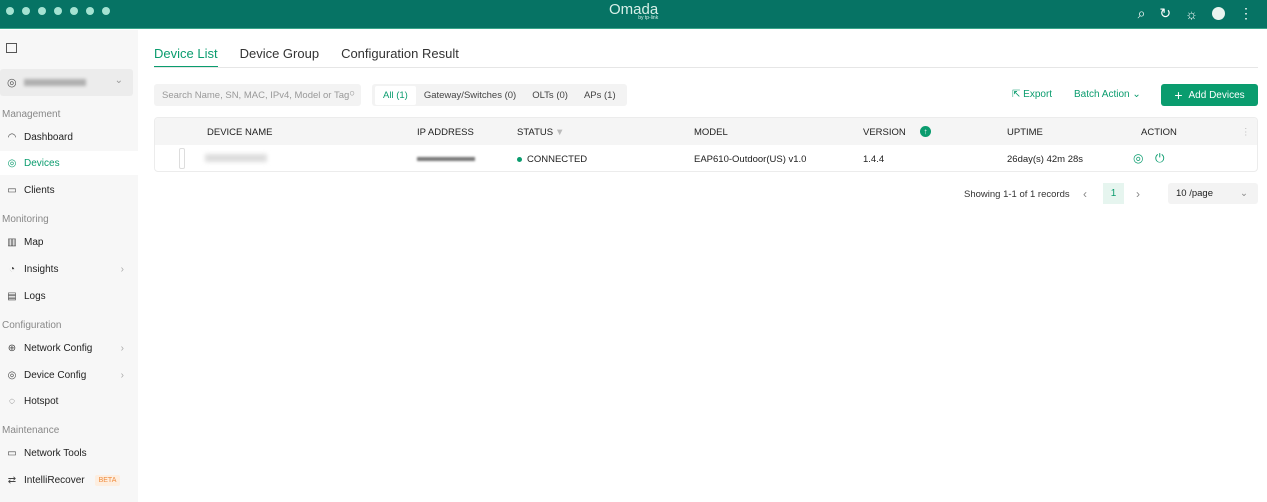 This screenshot has height=502, width=1267. I want to click on sidebar-item-network-tools: ▭ Network Tools, so click(69, 453).